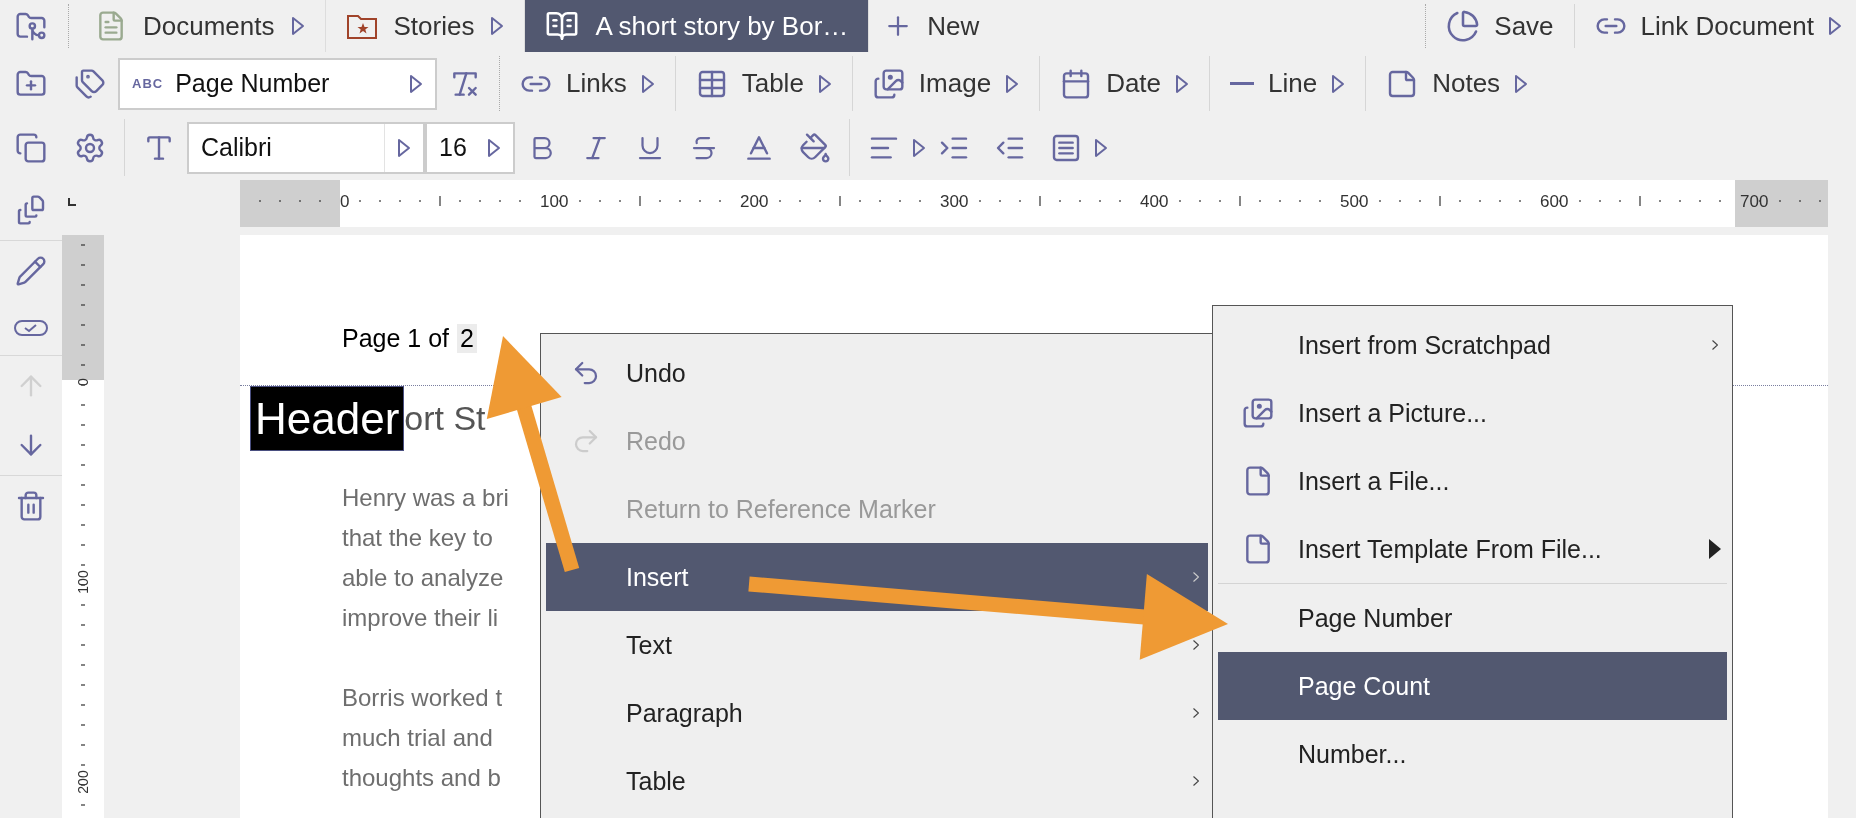 The height and width of the screenshot is (818, 1856). I want to click on abc-label: ABC, so click(148, 83).